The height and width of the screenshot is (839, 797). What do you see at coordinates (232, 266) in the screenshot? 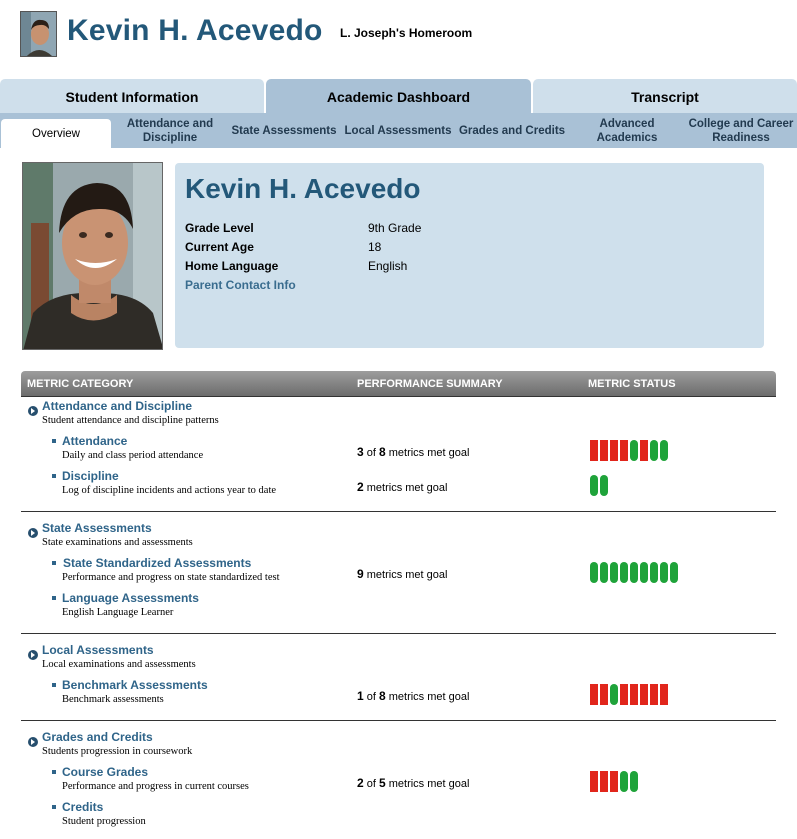
I see `field-label: Home Language` at bounding box center [232, 266].